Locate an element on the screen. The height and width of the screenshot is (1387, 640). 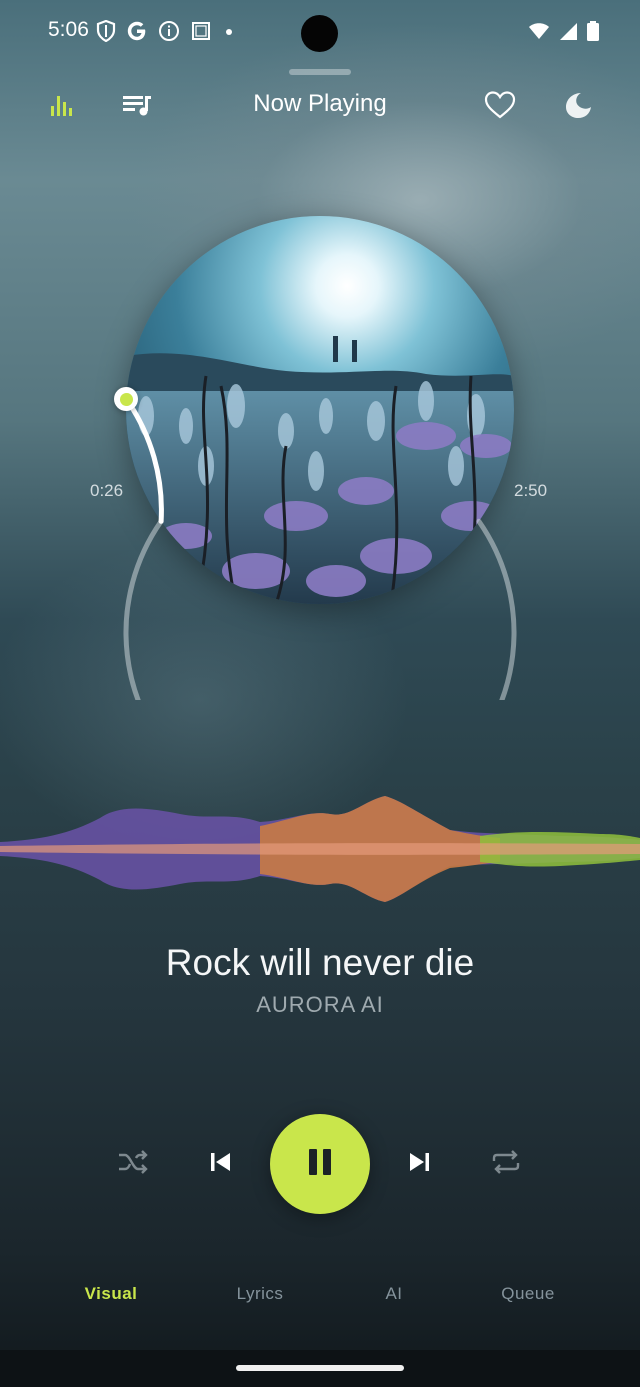
page-title: Now Playing is located at coordinates (320, 103).